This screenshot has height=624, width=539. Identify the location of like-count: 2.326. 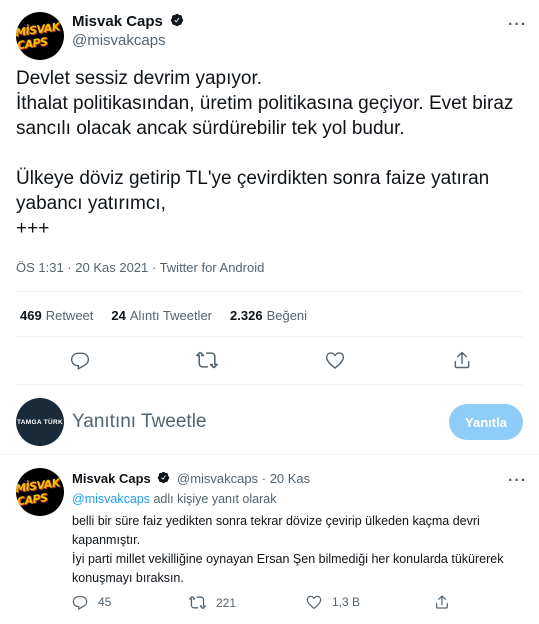
(246, 315).